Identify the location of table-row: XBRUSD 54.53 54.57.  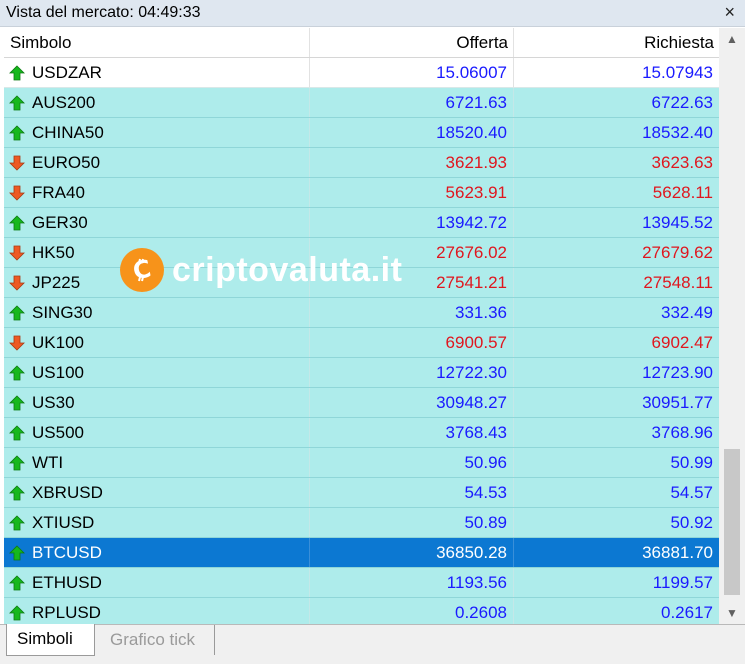
(361, 493).